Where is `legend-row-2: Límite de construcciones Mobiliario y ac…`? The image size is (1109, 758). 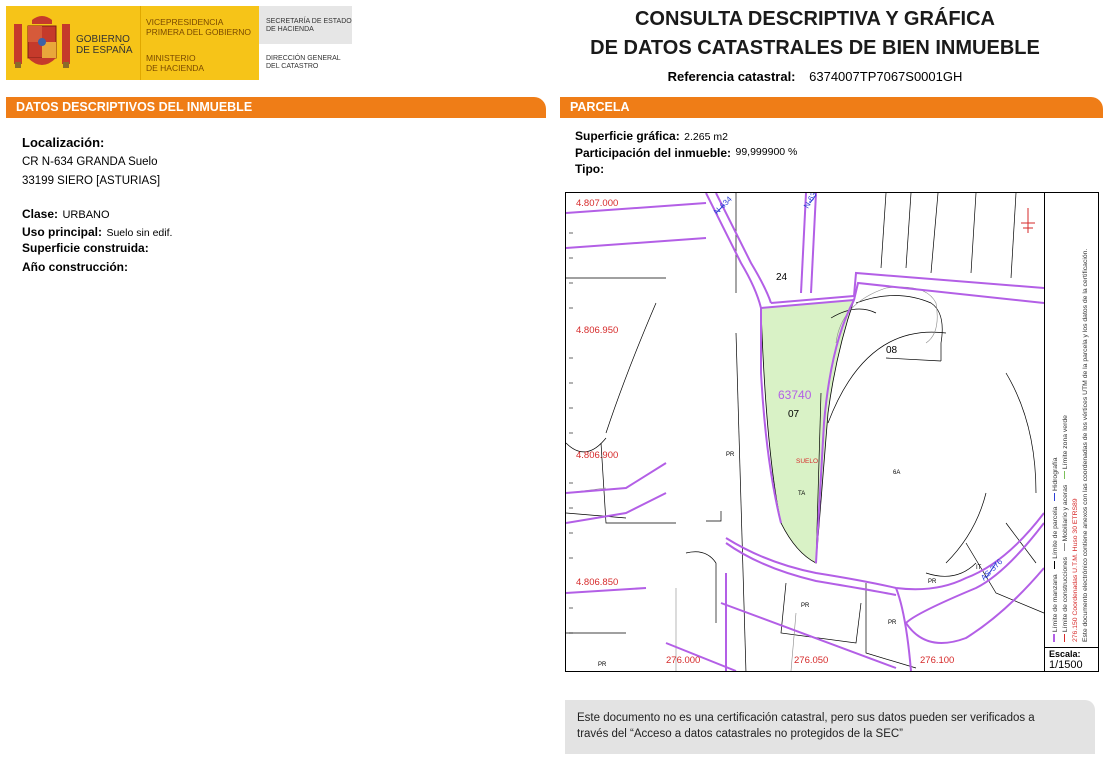 legend-row-2: Límite de construcciones Mobiliario y ac… is located at coordinates (1066, 445).